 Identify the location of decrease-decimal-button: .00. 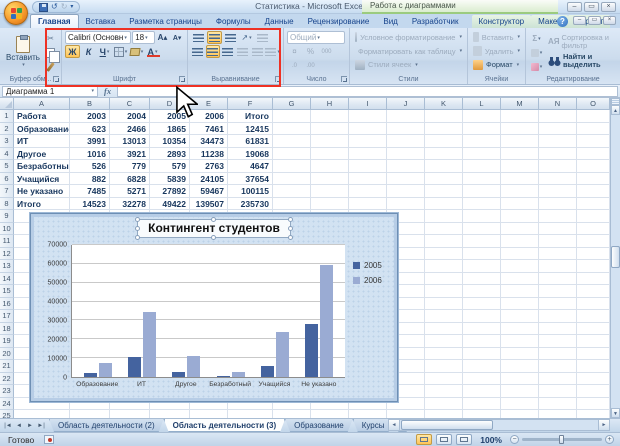
(310, 65).